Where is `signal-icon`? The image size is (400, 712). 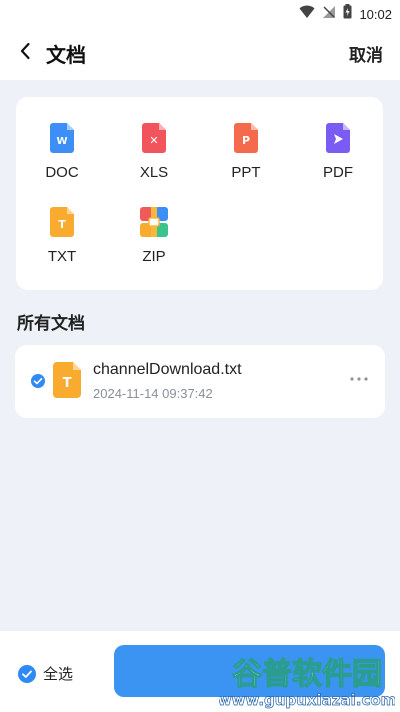
signal-icon is located at coordinates (329, 14).